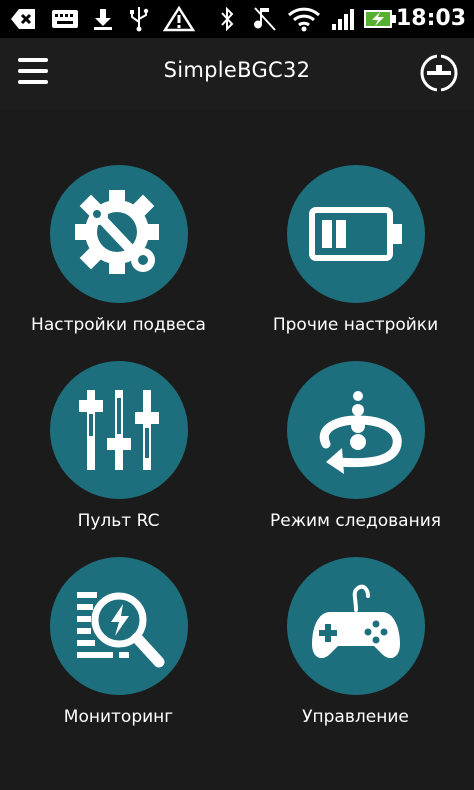 This screenshot has height=790, width=474. Describe the element at coordinates (118, 626) in the screenshot. I see `monitoring-magnifier-icon` at that location.